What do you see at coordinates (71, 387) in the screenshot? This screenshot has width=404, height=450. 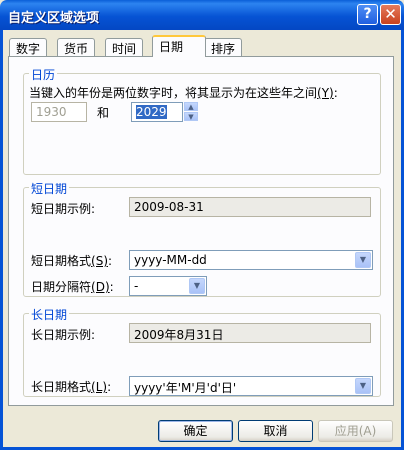 I see `long-date-format-label: 长日期格式(L):` at bounding box center [71, 387].